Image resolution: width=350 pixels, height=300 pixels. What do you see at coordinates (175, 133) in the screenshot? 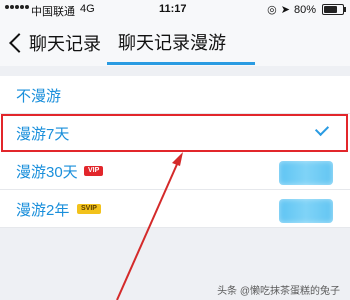
I see `option-roaming-7-days: 漫游7天` at bounding box center [175, 133].